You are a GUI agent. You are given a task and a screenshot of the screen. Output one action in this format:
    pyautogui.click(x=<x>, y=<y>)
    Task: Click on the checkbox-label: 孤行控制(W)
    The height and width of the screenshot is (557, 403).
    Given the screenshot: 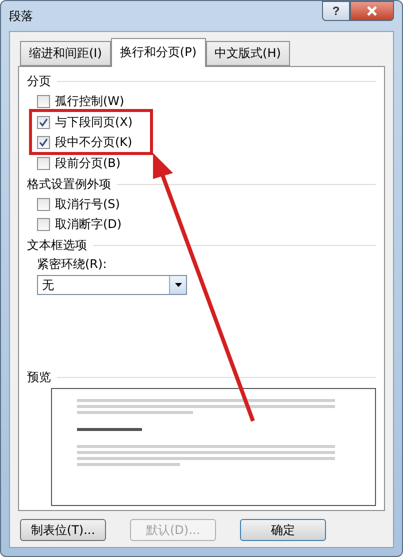 What is the action you would take?
    pyautogui.click(x=89, y=101)
    